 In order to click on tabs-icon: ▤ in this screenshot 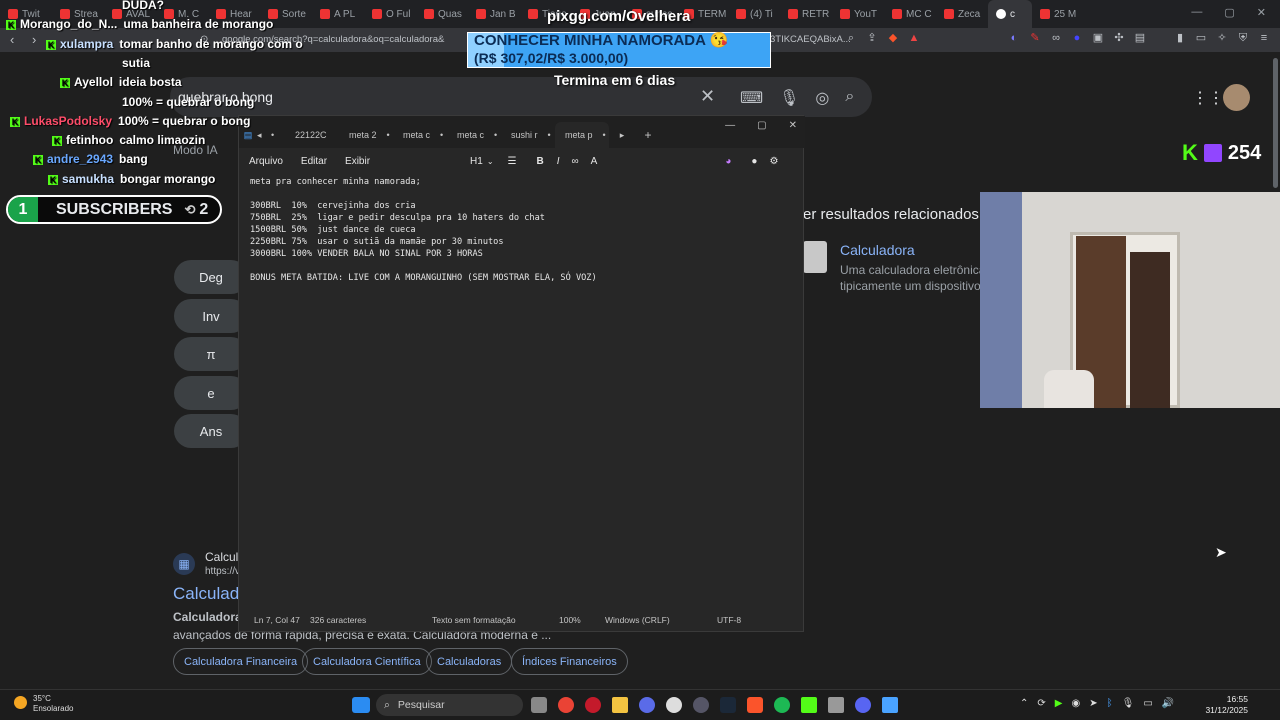, I will do `click(1140, 38)`.